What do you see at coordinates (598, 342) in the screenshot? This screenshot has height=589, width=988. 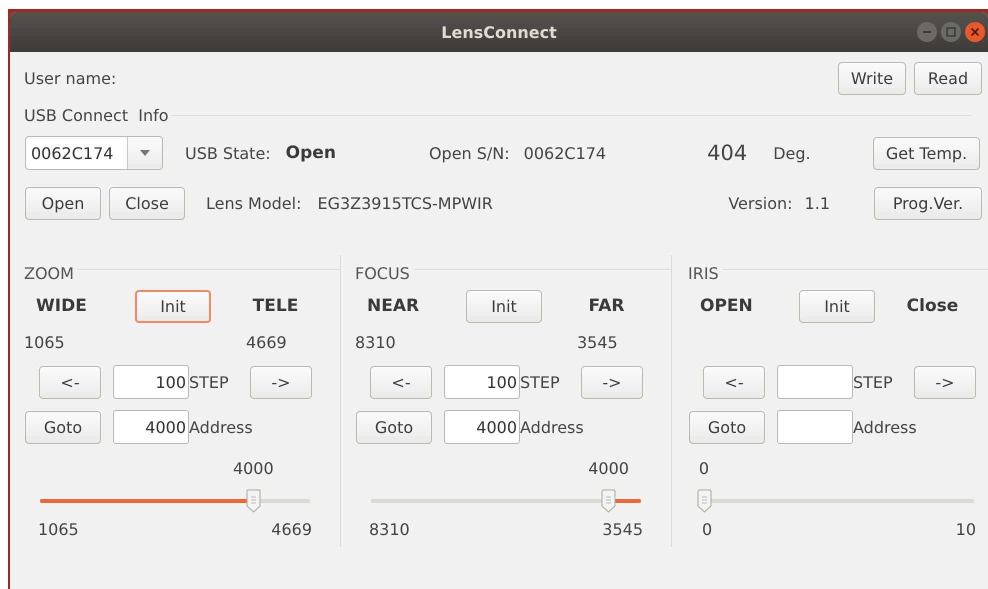 I see `limit-value: 3545` at bounding box center [598, 342].